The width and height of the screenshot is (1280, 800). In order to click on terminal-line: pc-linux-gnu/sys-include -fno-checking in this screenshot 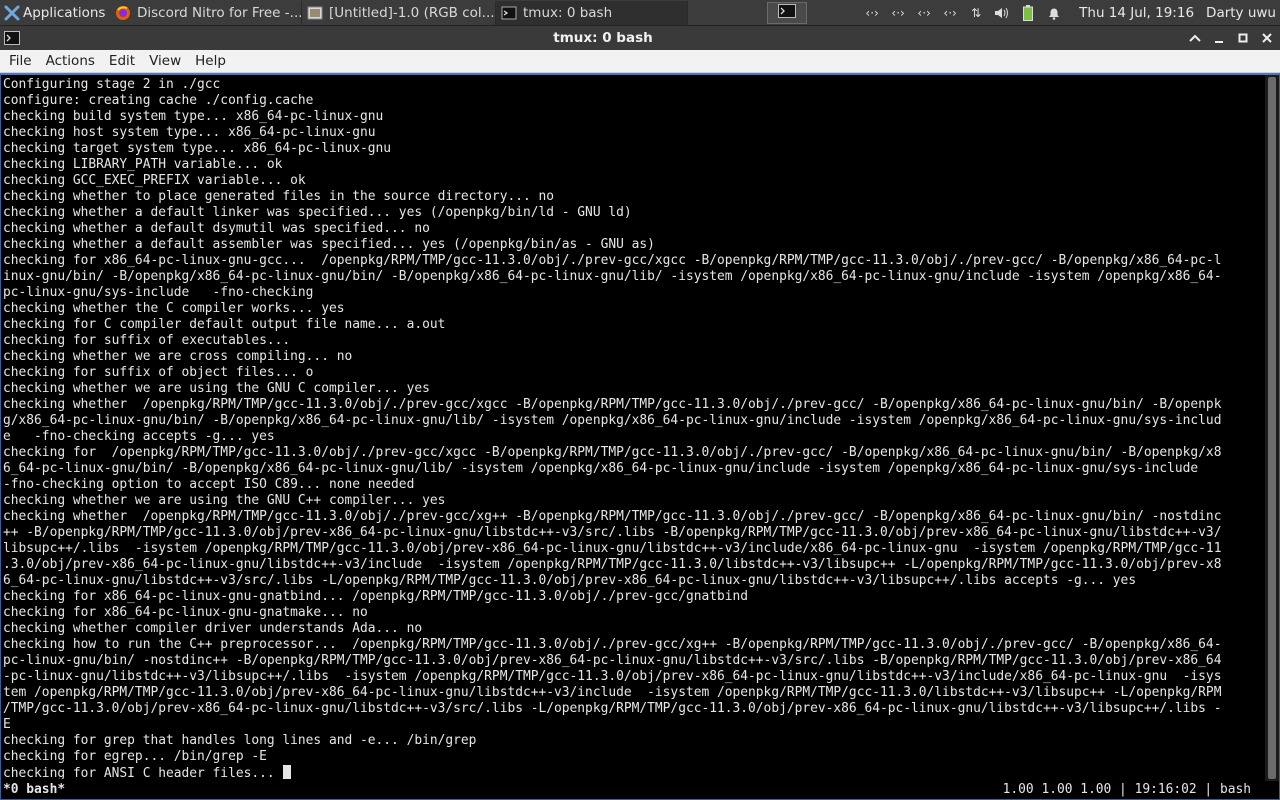, I will do `click(158, 292)`.